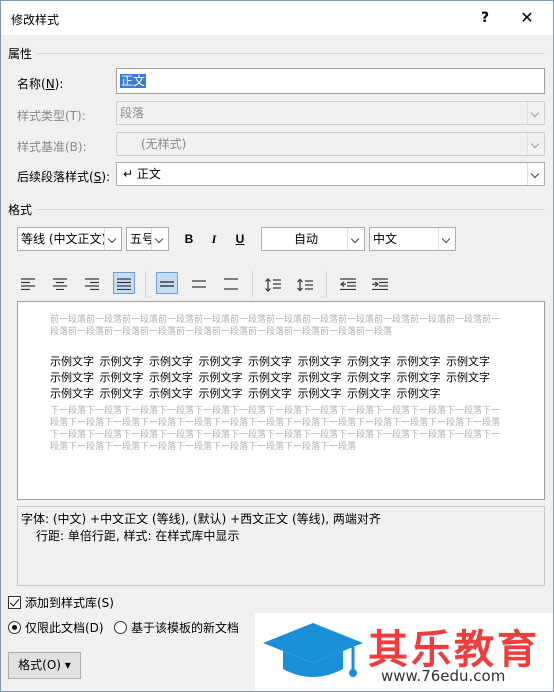  What do you see at coordinates (291, 209) in the screenshot?
I see `format-divider` at bounding box center [291, 209].